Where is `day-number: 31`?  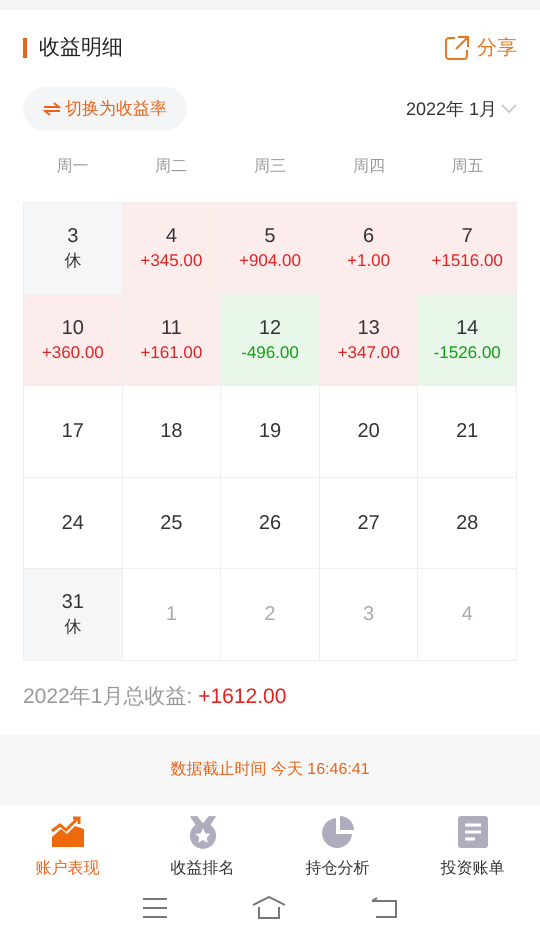 day-number: 31 is located at coordinates (73, 603).